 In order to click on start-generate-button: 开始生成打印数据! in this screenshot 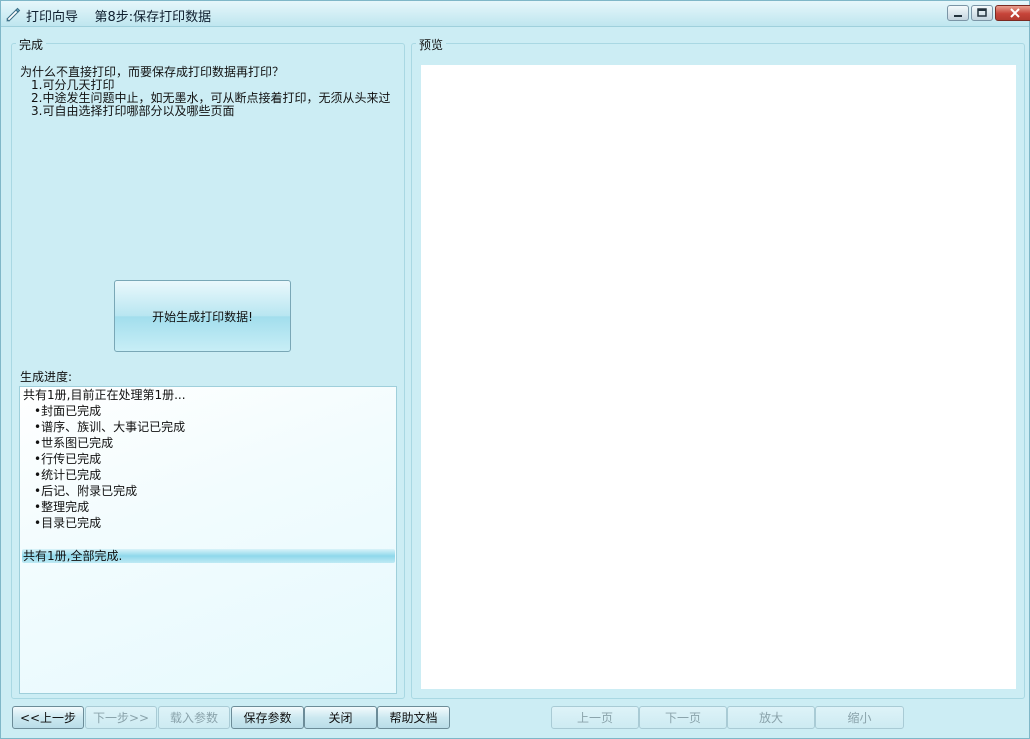, I will do `click(202, 316)`.